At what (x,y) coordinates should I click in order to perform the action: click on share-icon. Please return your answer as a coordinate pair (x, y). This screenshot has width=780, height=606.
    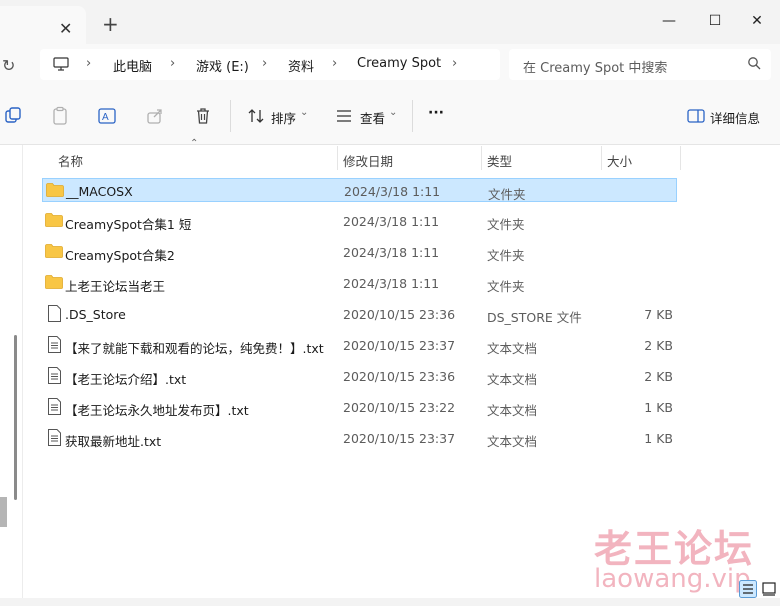
    Looking at the image, I should click on (155, 116).